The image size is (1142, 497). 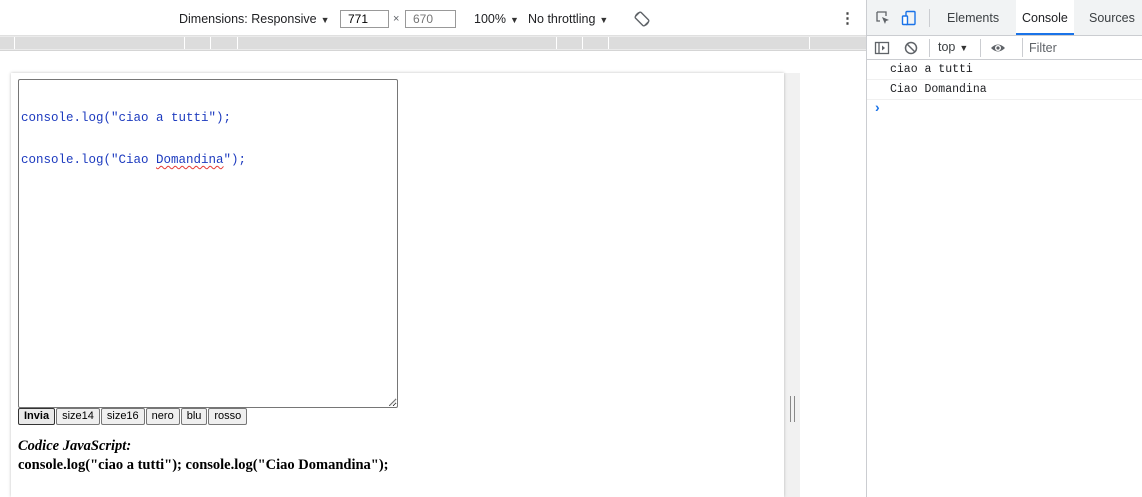 What do you see at coordinates (162, 416) in the screenshot?
I see `nero-button: nero` at bounding box center [162, 416].